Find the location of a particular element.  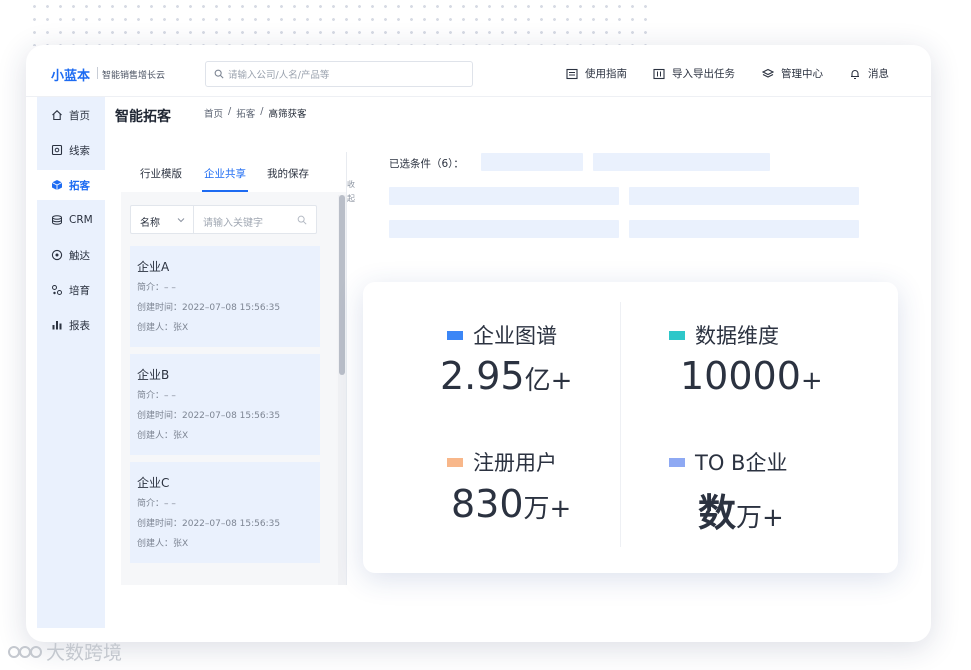

stat-label-text: TO B企业 is located at coordinates (741, 463).